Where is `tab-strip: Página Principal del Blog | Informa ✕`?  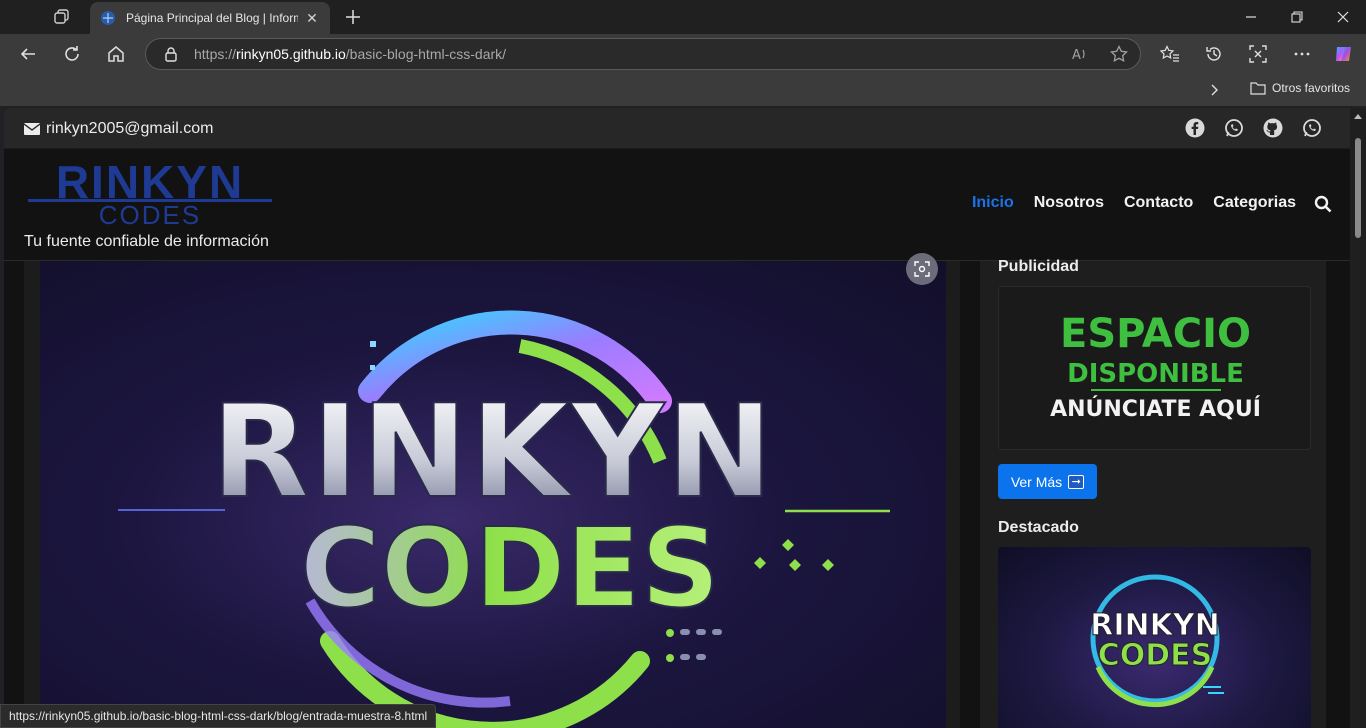
tab-strip: Página Principal del Blog | Informa ✕ is located at coordinates (683, 17).